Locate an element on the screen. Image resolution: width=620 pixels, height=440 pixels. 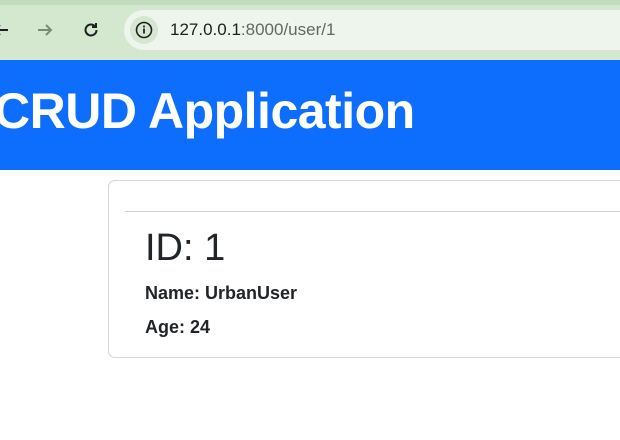
url-host: 127.0.0.1 is located at coordinates (205, 29).